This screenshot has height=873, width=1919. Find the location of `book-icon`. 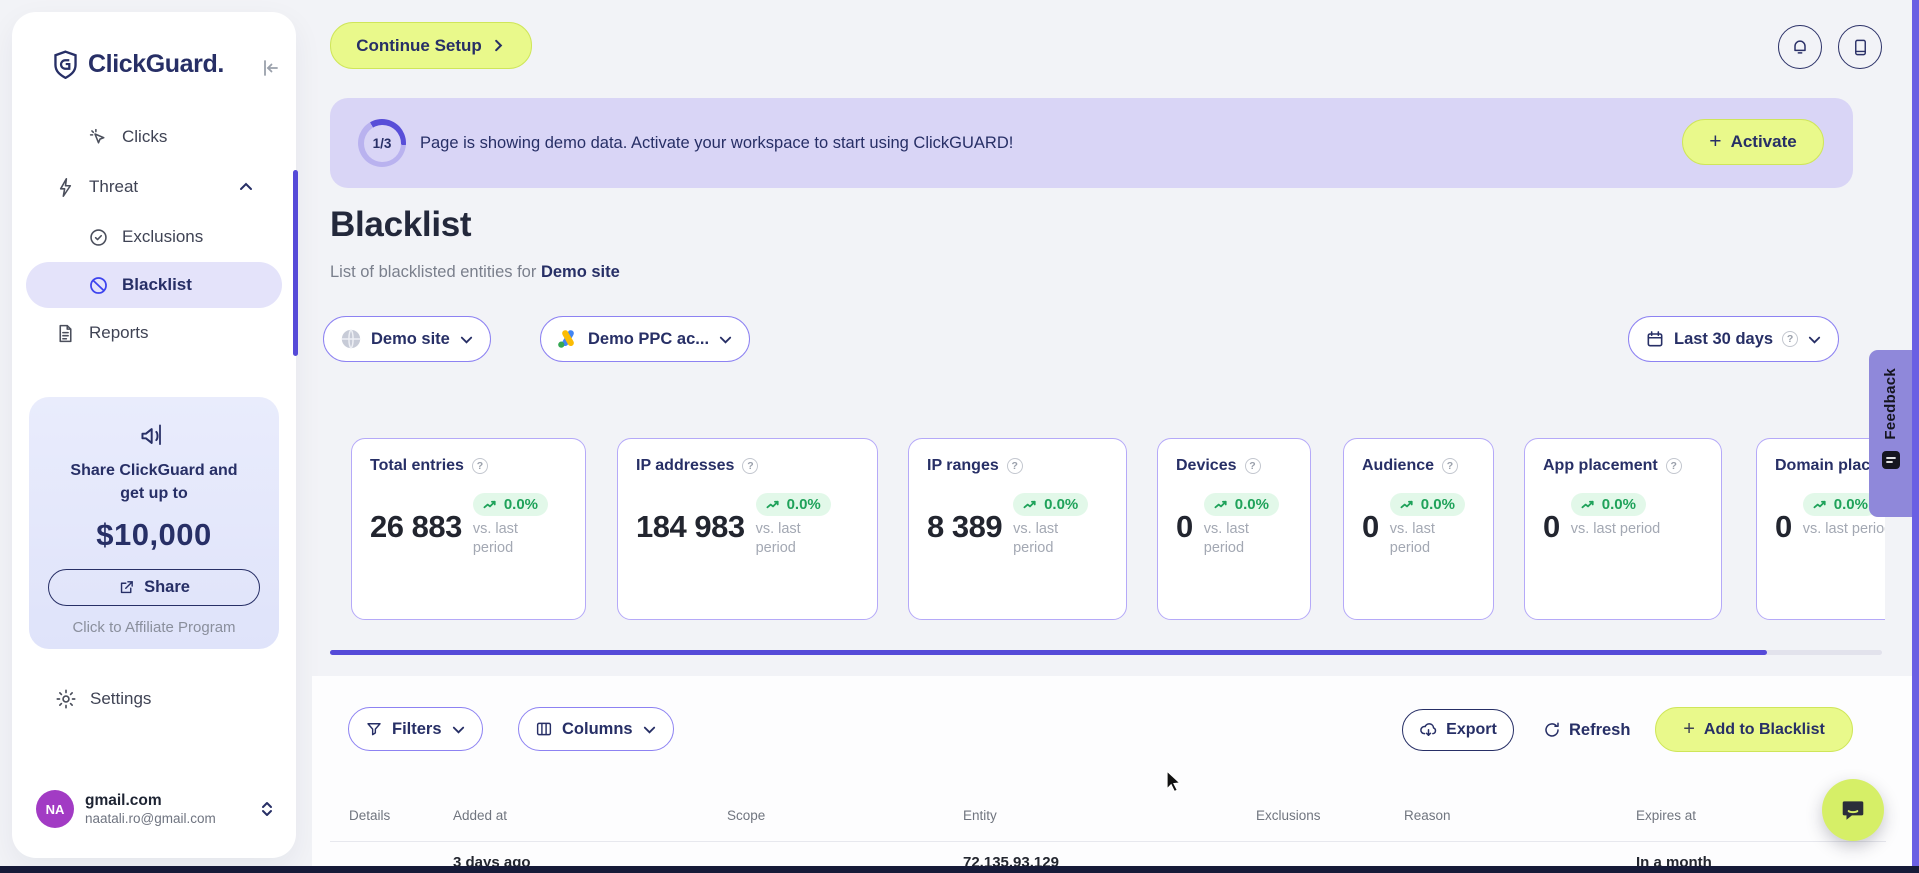

book-icon is located at coordinates (1860, 47).